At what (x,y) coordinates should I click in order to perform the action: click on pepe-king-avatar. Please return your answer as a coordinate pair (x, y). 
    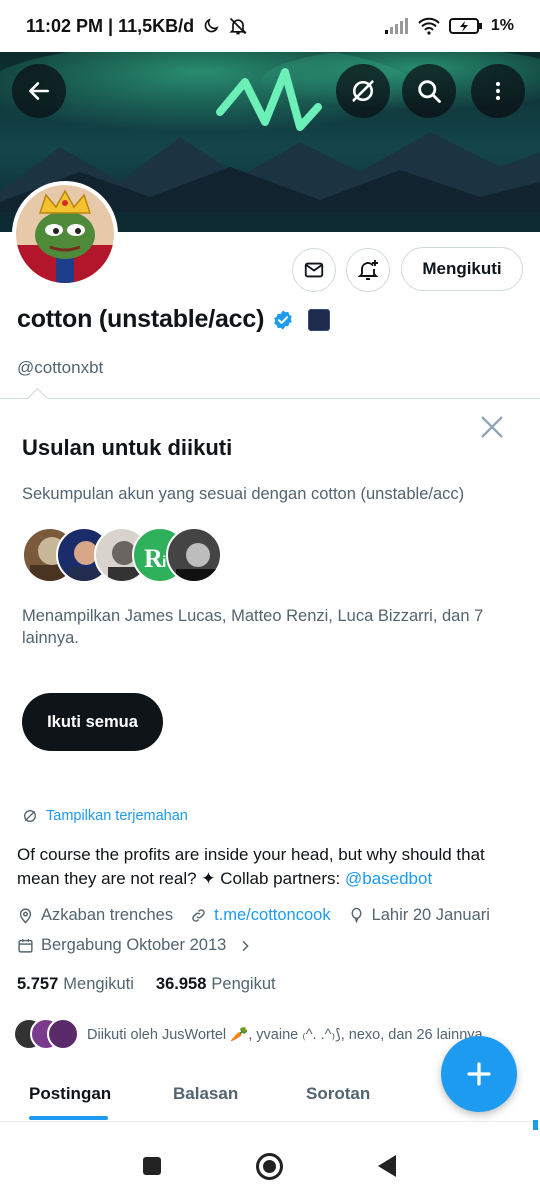
    Looking at the image, I should click on (65, 234).